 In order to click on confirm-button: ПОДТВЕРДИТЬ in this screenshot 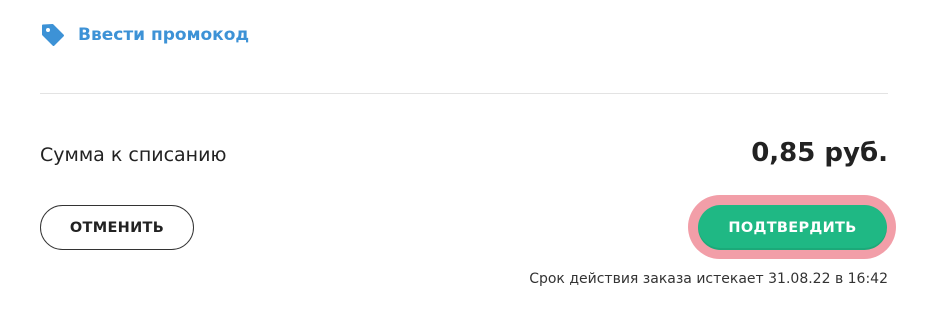, I will do `click(792, 227)`.